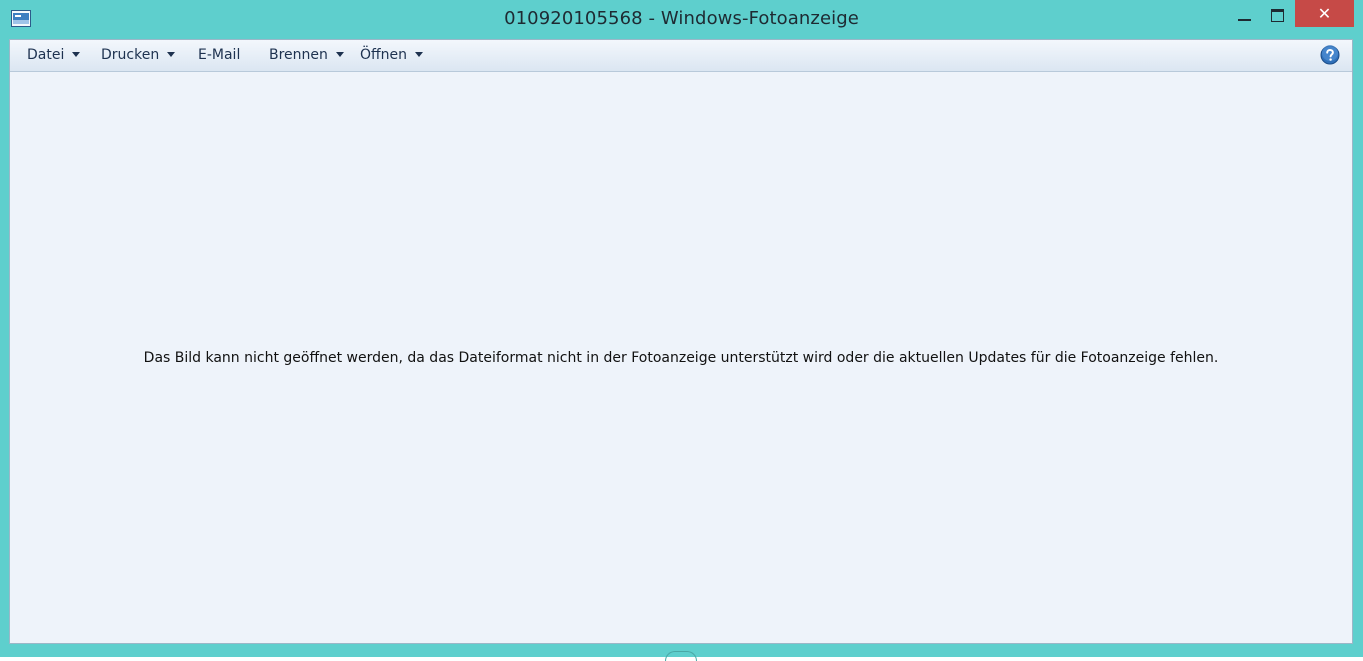 This screenshot has height=661, width=1363. I want to click on resize-grip, so click(681, 656).